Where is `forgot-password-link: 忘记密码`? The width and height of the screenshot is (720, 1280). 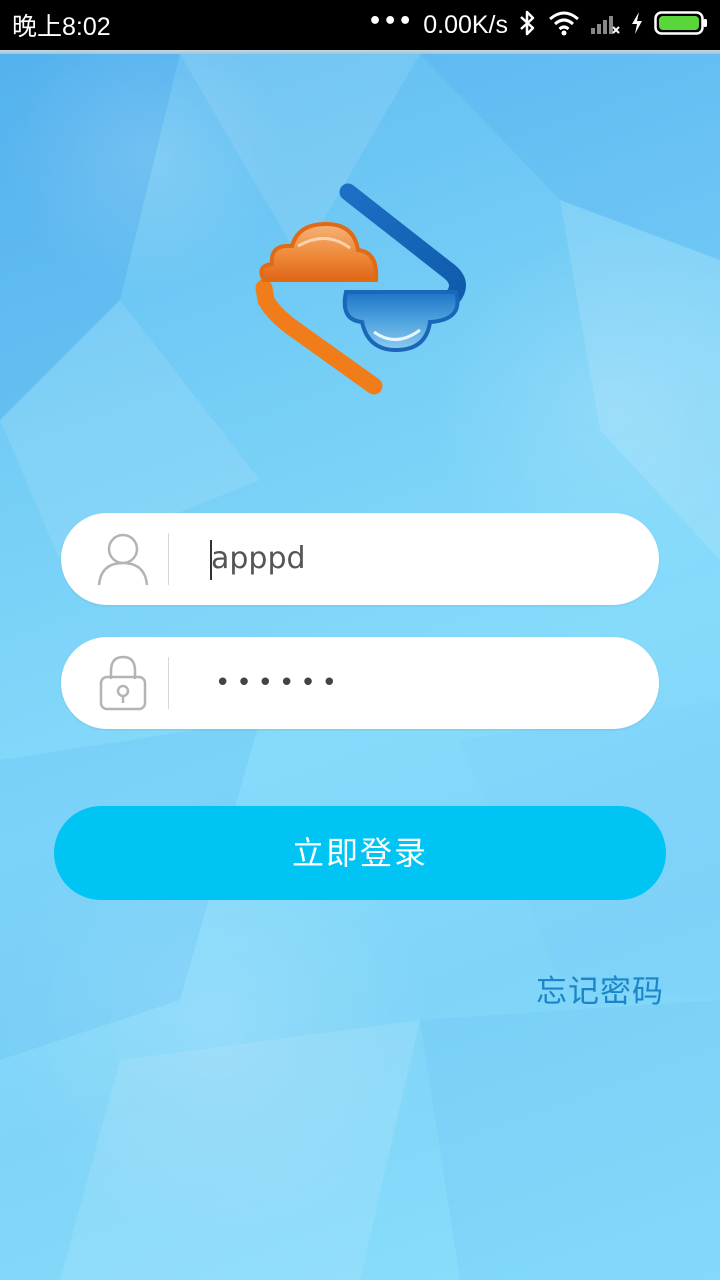 forgot-password-link: 忘记密码 is located at coordinates (600, 988).